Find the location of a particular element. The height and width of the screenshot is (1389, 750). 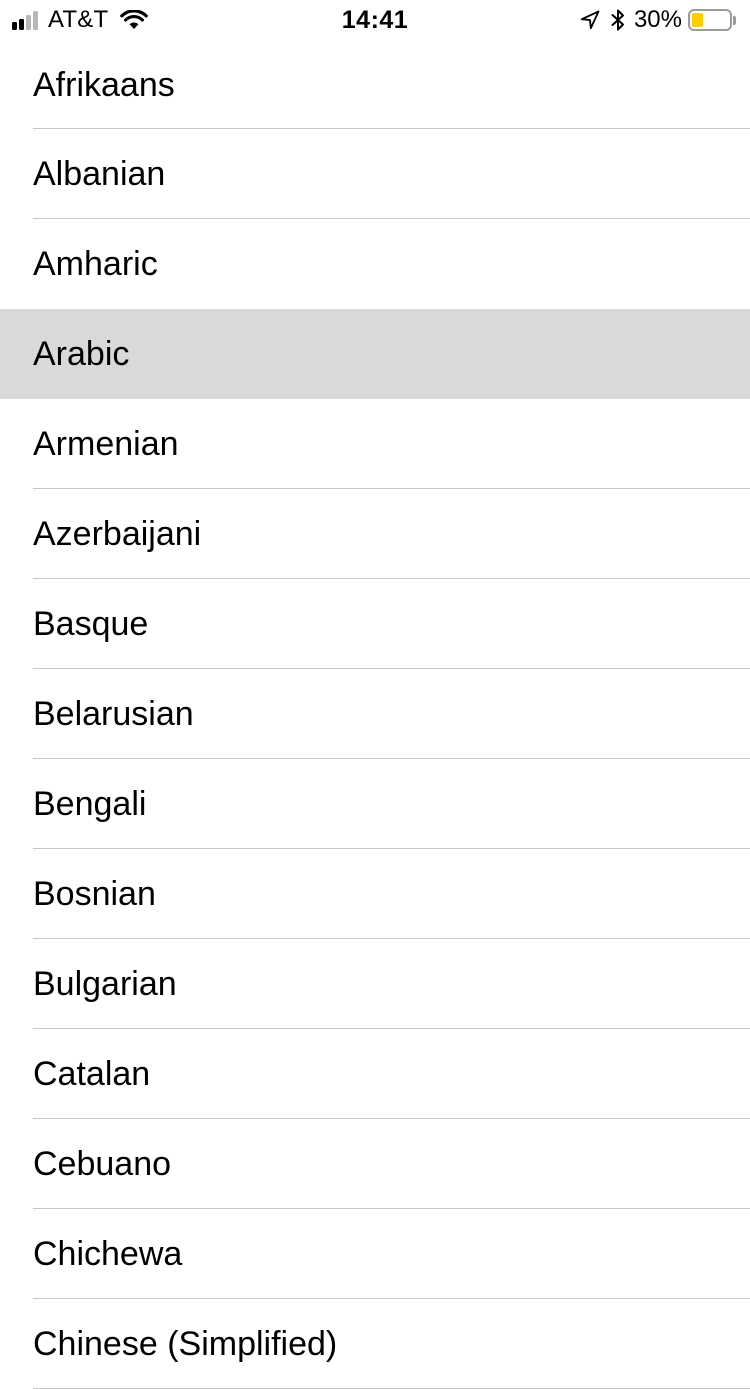

bluetooth-icon is located at coordinates (617, 20).